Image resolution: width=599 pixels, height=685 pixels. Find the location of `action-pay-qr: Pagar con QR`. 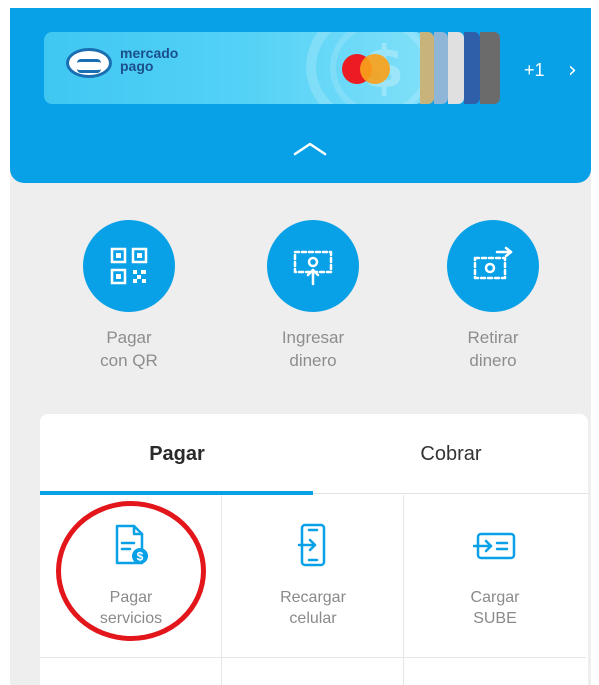

action-pay-qr: Pagar con QR is located at coordinates (129, 296).